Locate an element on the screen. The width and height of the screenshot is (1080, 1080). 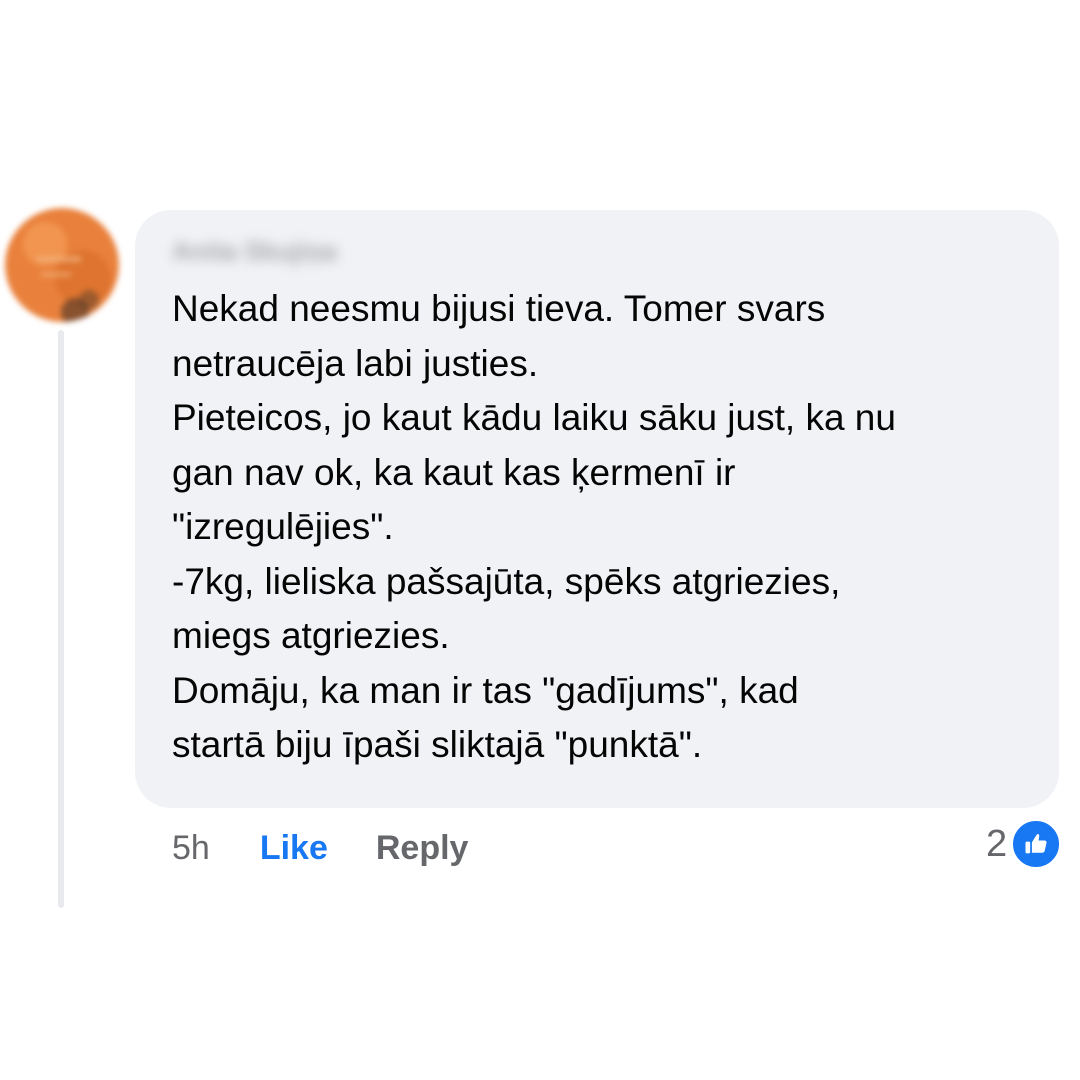
avatar-image is located at coordinates (62, 265).